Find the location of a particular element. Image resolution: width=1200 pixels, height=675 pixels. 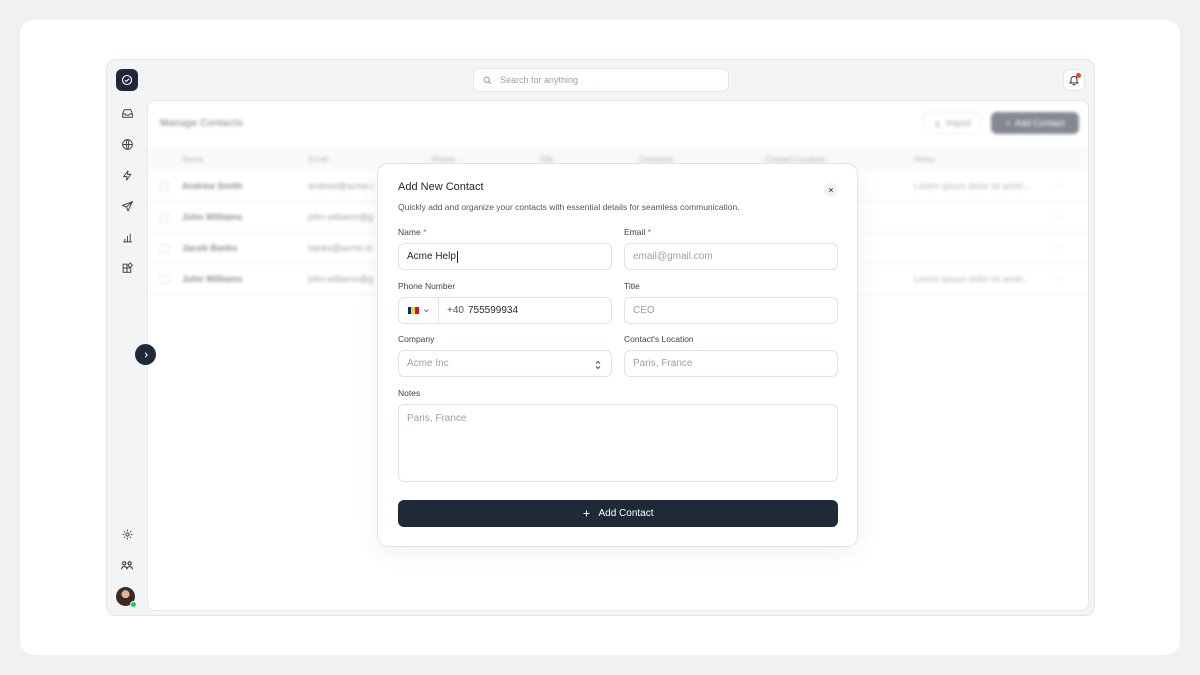

search-input: Search for anything is located at coordinates (601, 80).